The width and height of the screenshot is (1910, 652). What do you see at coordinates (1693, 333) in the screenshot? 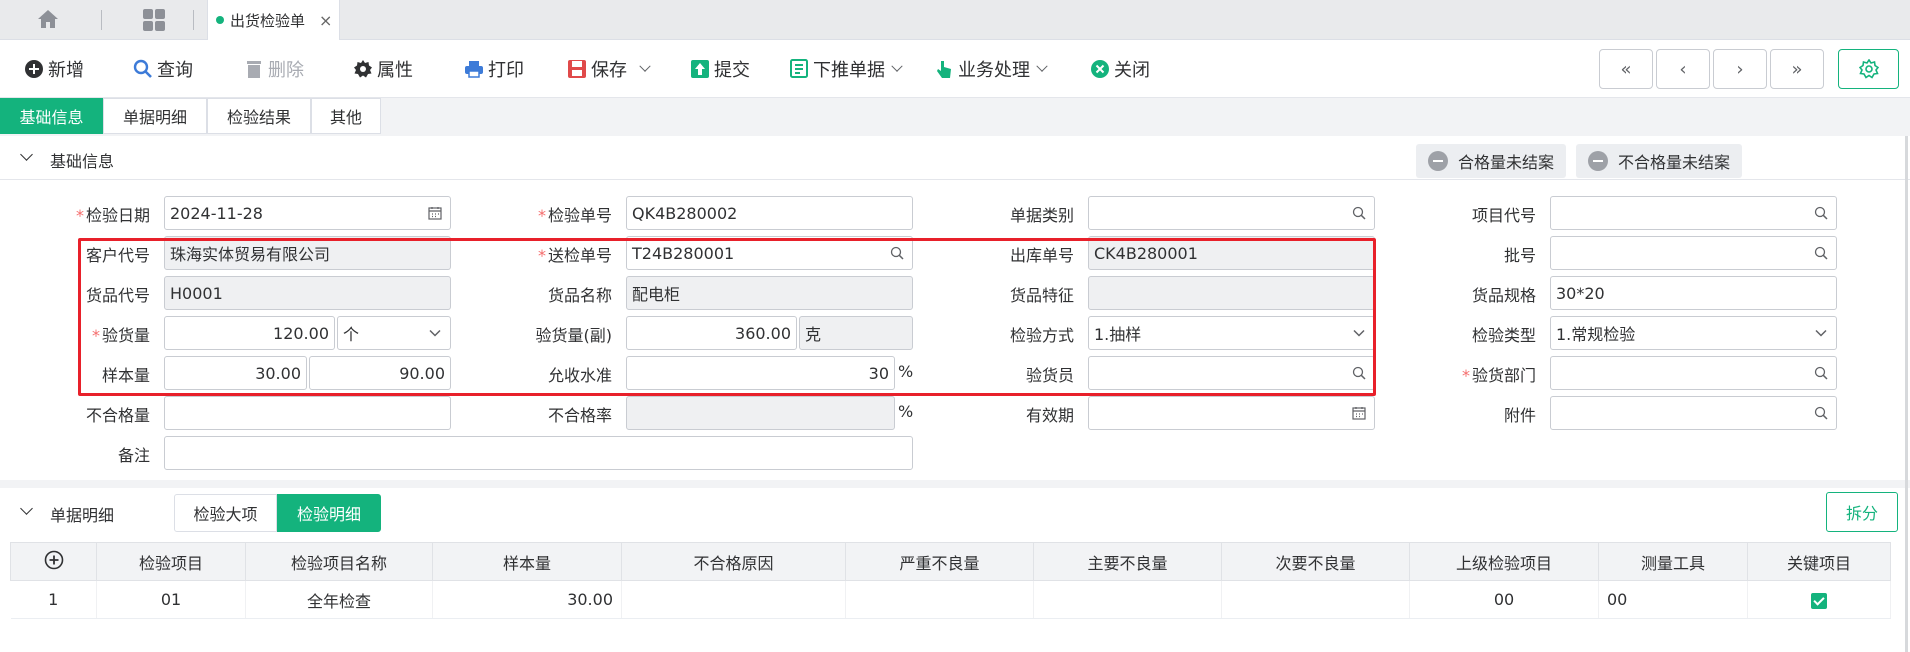
I see `inspection-type-select: 1.常规检验` at bounding box center [1693, 333].